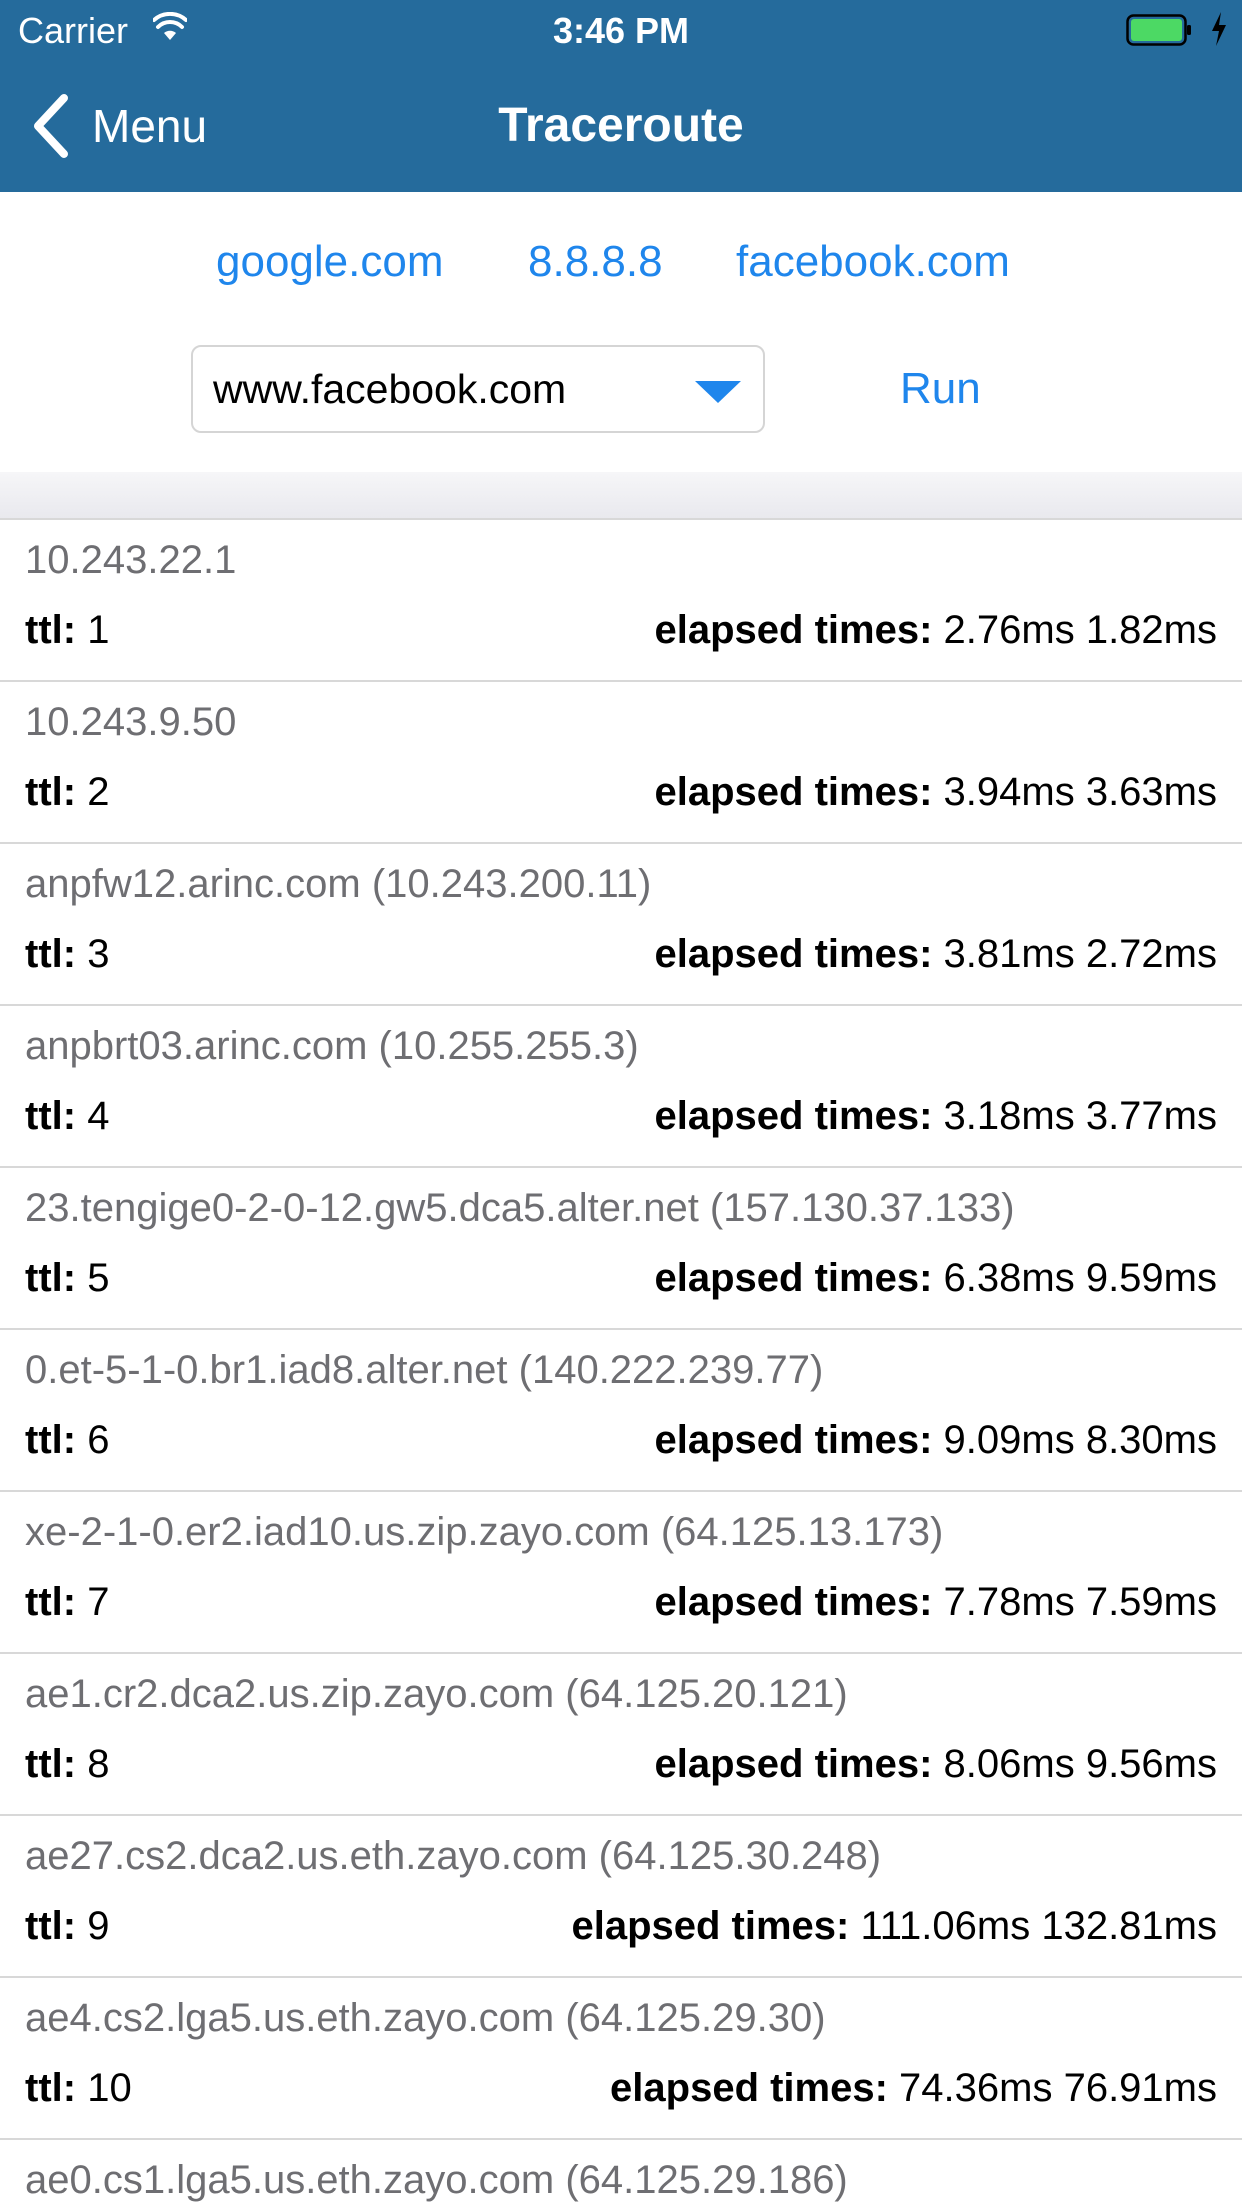  Describe the element at coordinates (78, 2088) in the screenshot. I see `hop-ttl: ttl: 10` at that location.